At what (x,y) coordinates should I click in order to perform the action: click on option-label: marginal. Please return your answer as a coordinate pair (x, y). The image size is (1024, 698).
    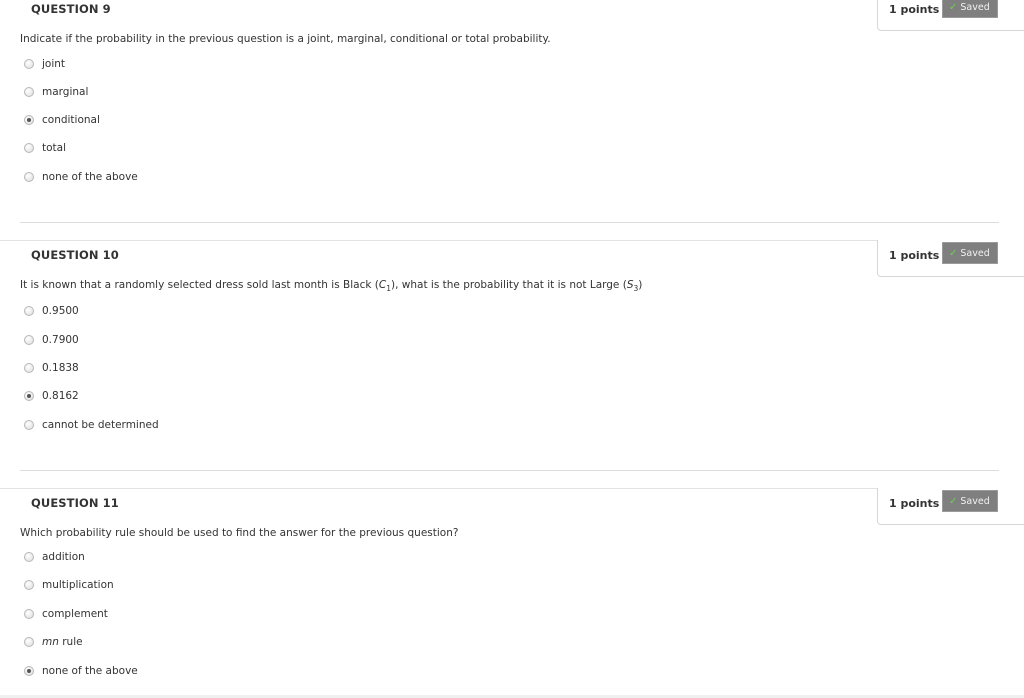
    Looking at the image, I should click on (65, 92).